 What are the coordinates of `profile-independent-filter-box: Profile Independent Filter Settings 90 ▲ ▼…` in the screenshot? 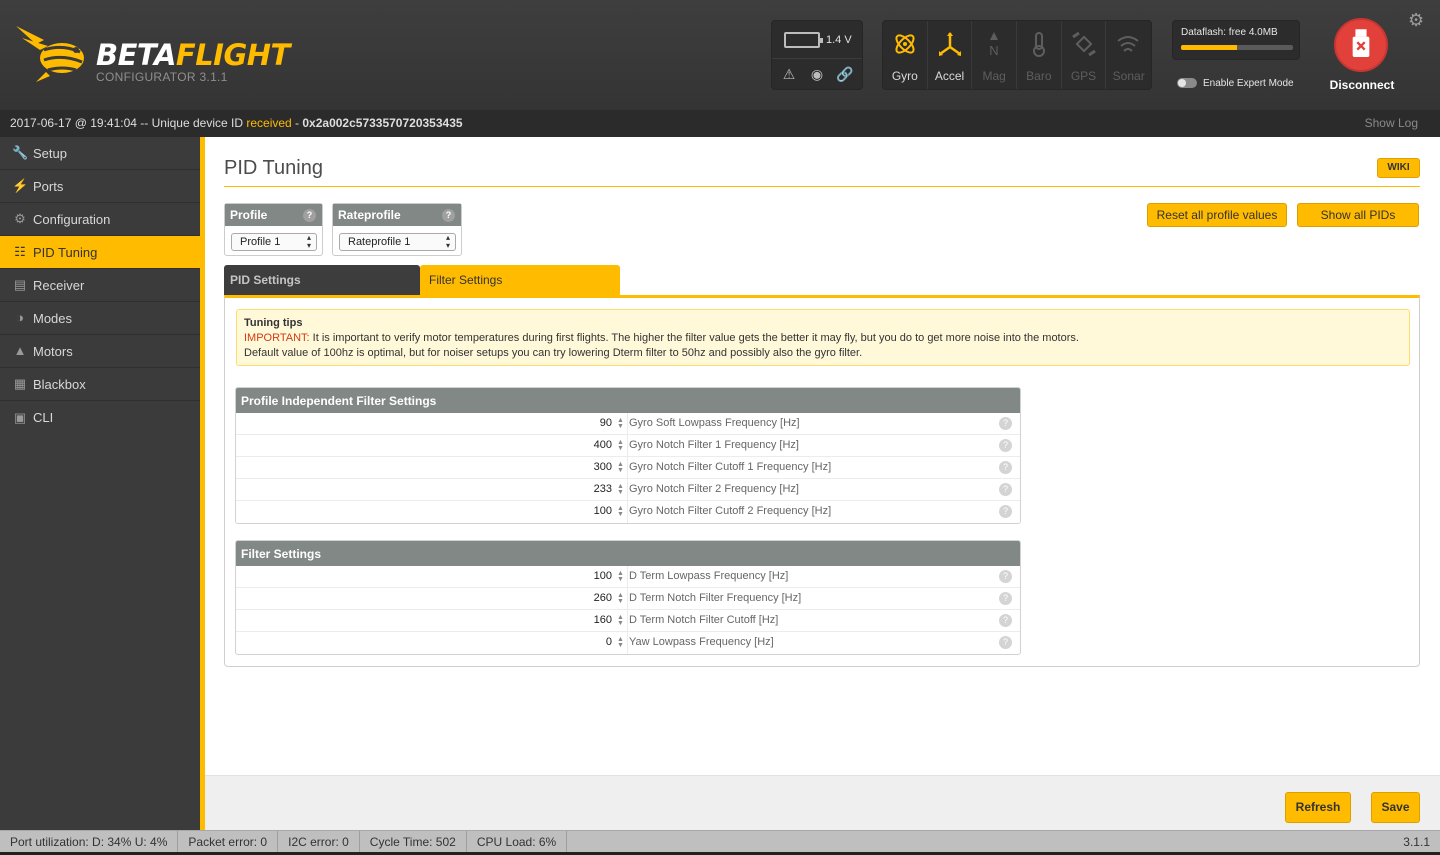 It's located at (628, 455).